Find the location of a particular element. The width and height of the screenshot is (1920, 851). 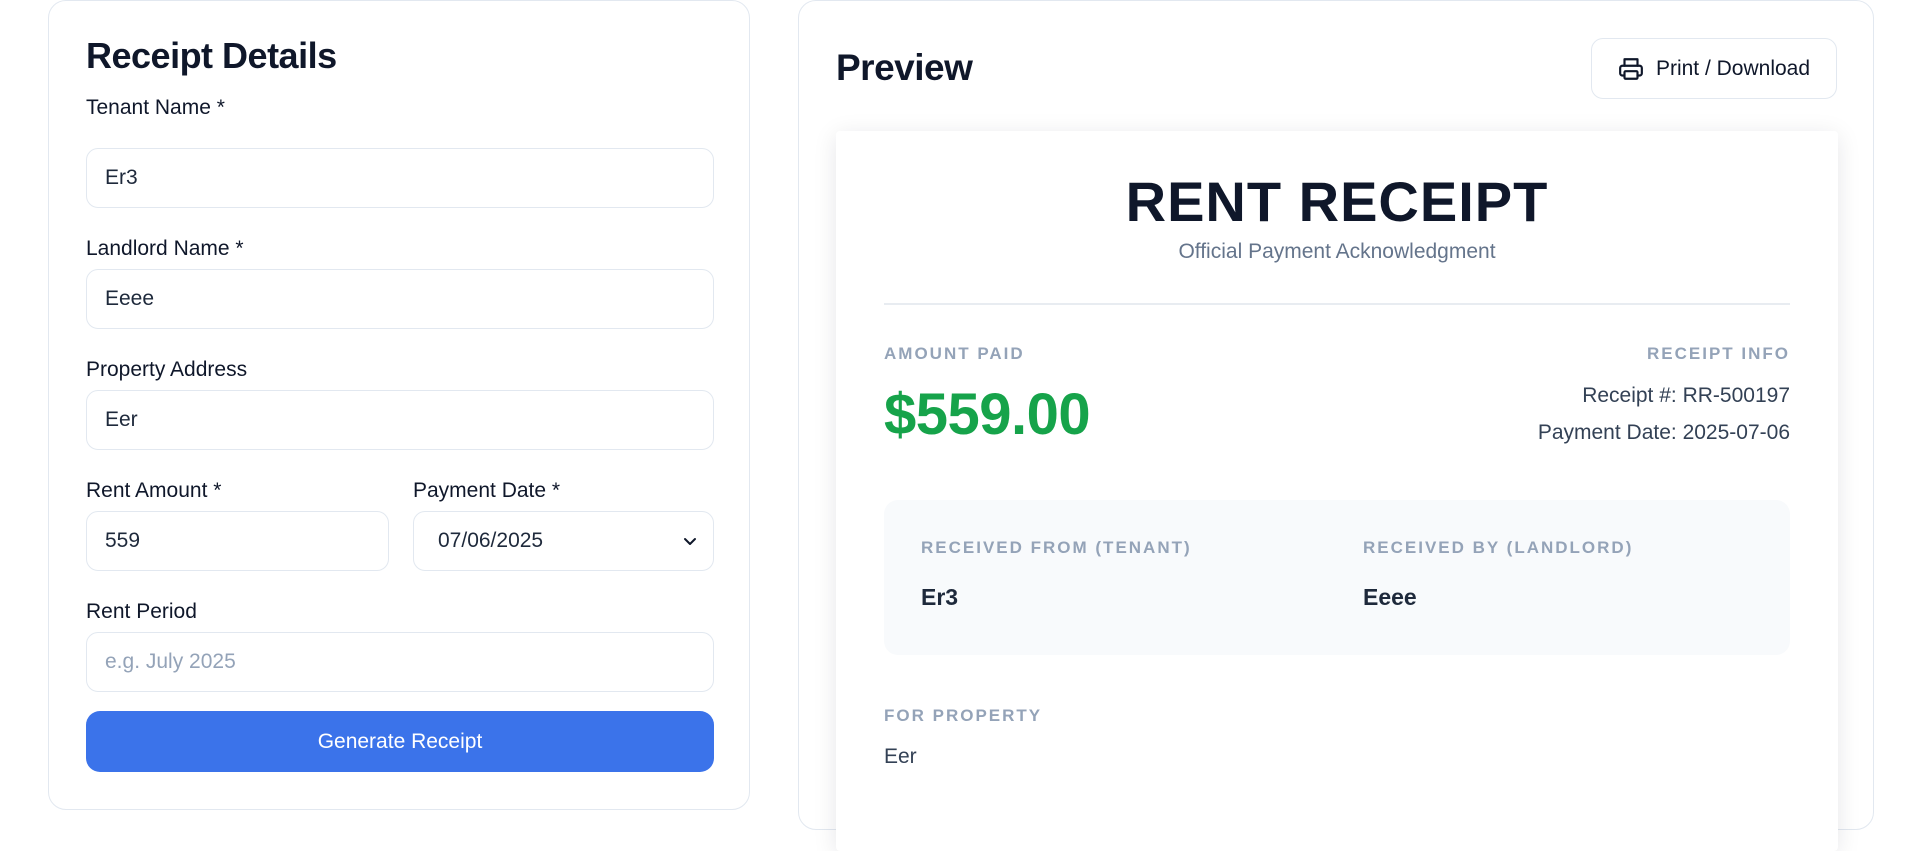

received-from-value: Er3 is located at coordinates (940, 597).